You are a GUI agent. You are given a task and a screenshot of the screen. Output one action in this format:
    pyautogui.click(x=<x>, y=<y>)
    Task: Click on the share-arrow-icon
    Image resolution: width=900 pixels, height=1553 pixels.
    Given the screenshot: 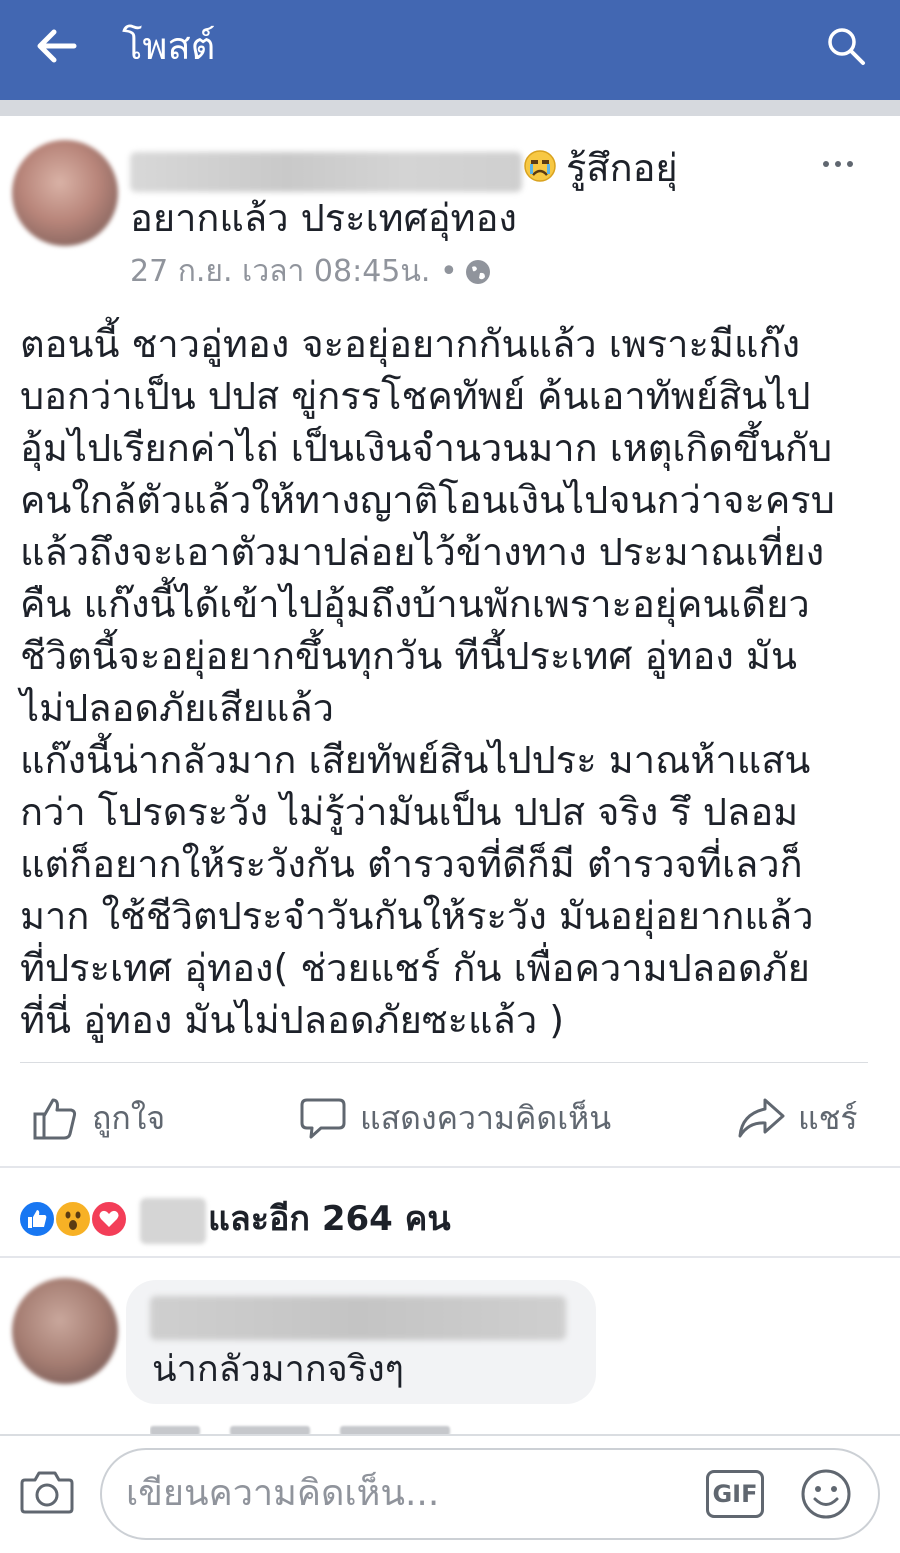 What is the action you would take?
    pyautogui.click(x=761, y=1118)
    